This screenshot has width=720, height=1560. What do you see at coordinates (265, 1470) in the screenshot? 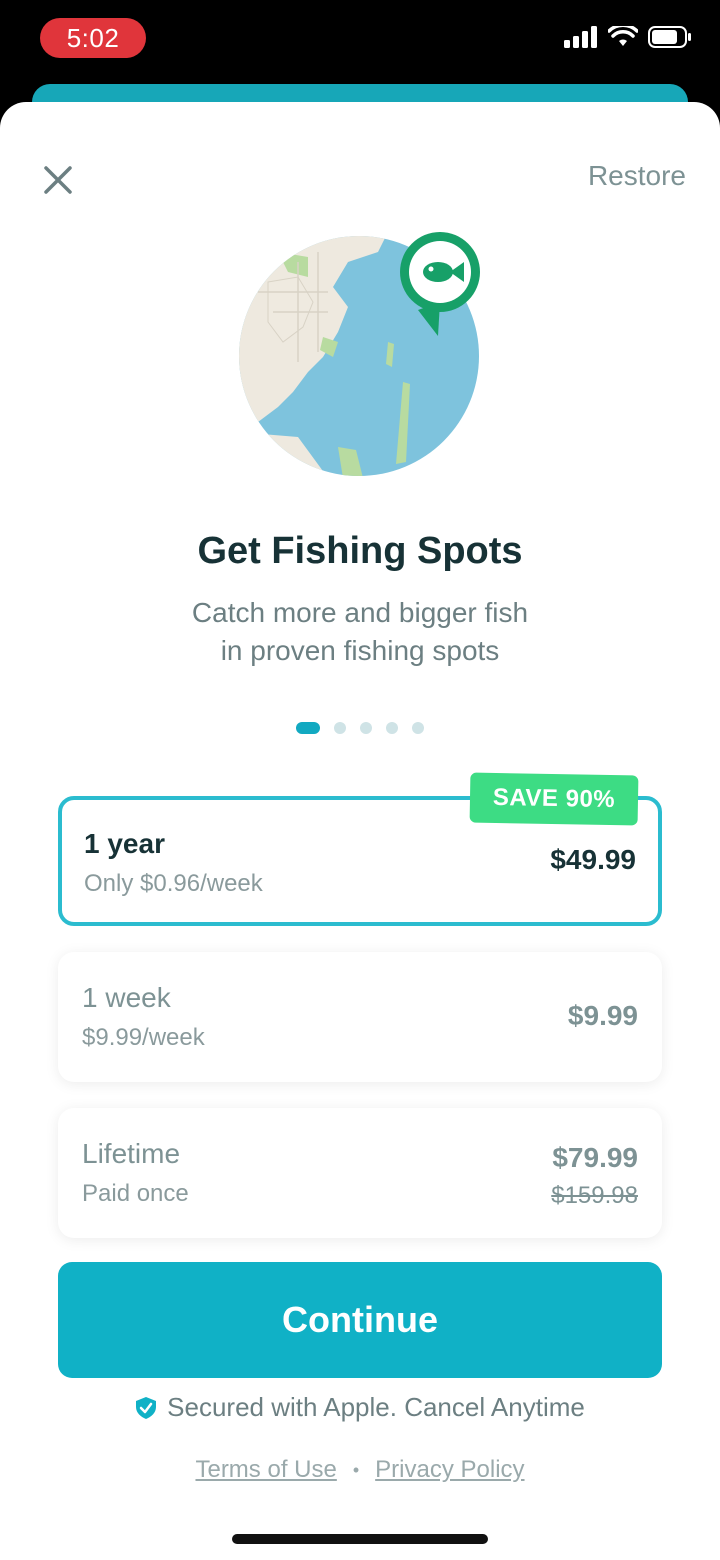
I see `terms-link: Terms of Use` at bounding box center [265, 1470].